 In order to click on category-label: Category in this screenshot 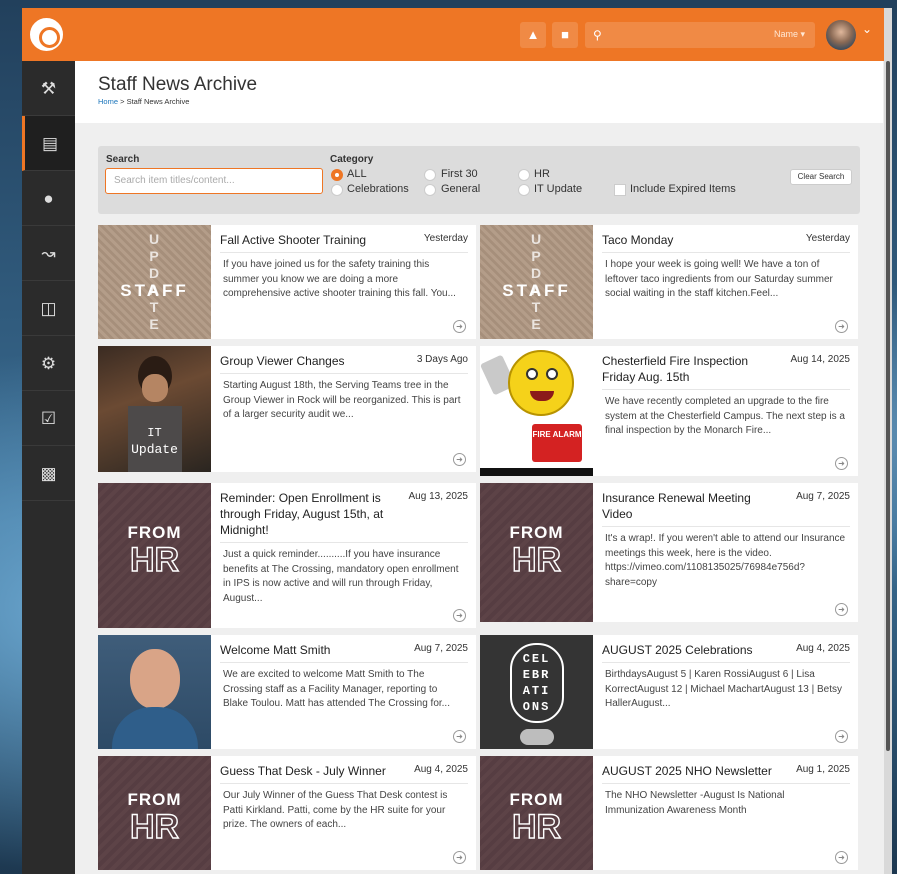, I will do `click(352, 159)`.